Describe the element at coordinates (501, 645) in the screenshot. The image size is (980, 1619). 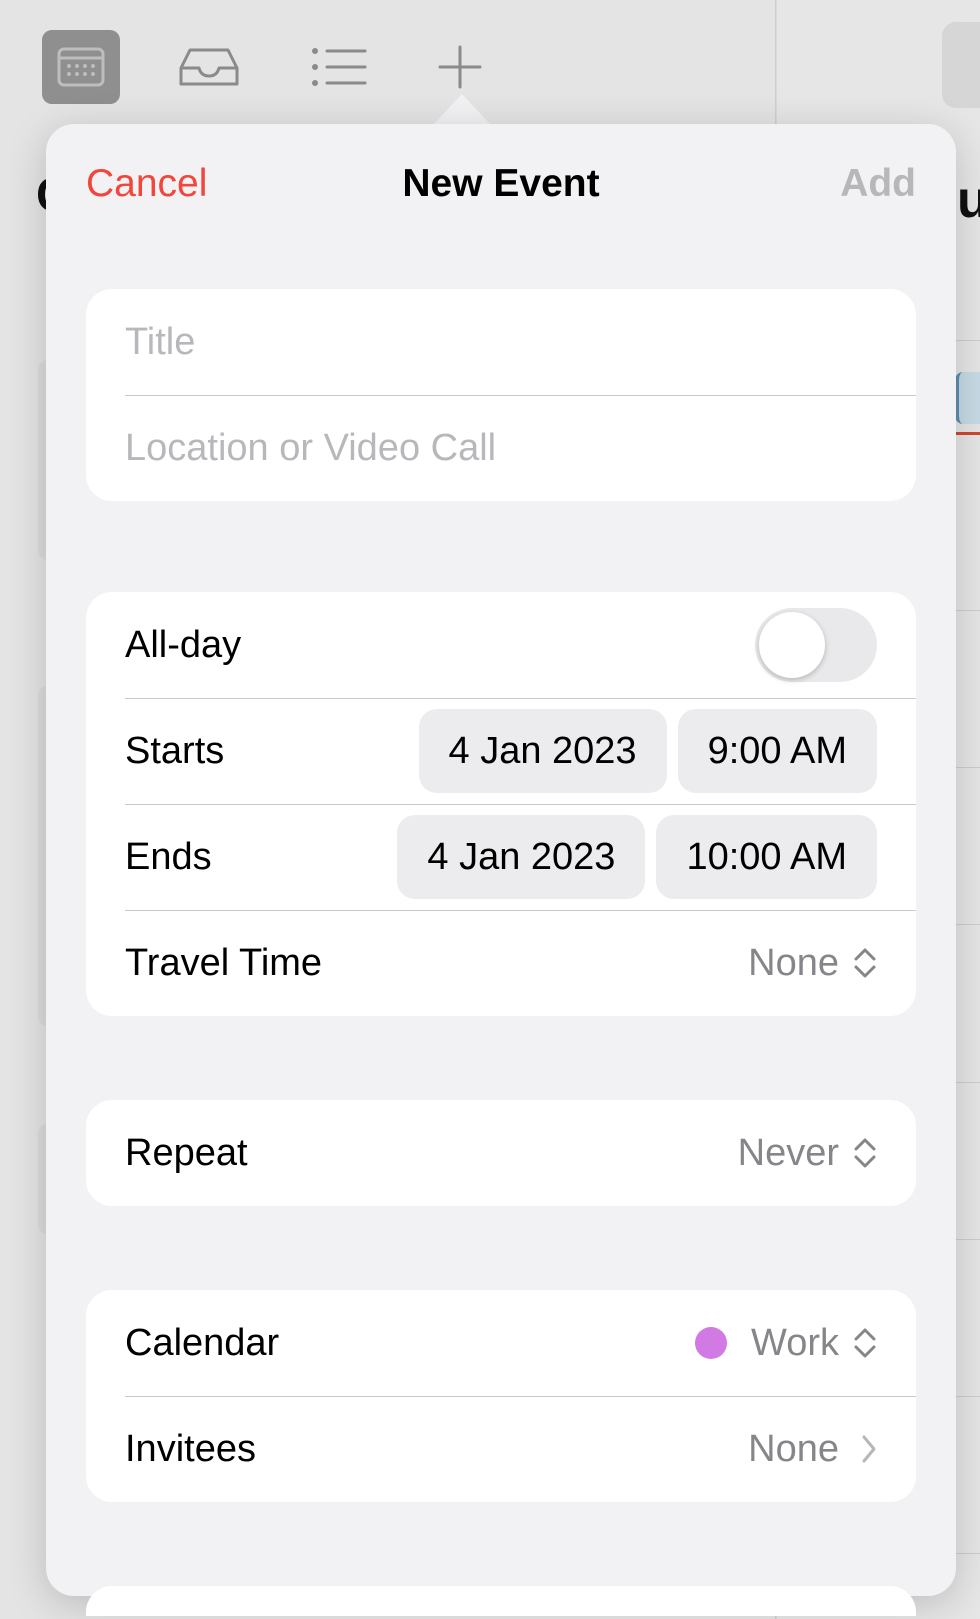
I see `allday-row: All-day` at that location.